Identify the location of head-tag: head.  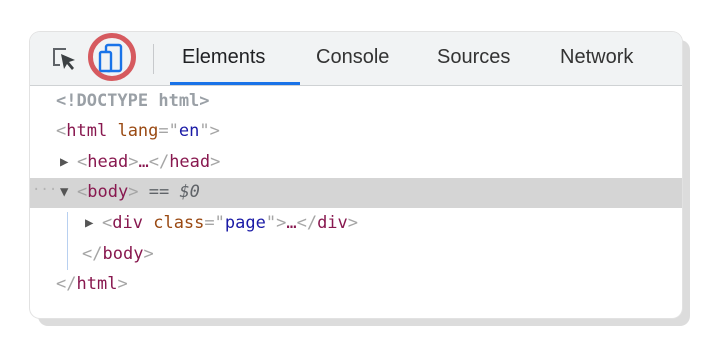
(108, 162).